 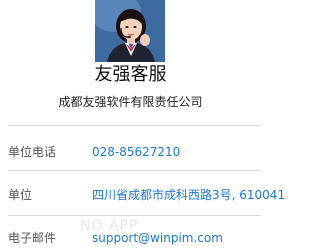 I want to click on field-label: 单位, so click(x=20, y=195).